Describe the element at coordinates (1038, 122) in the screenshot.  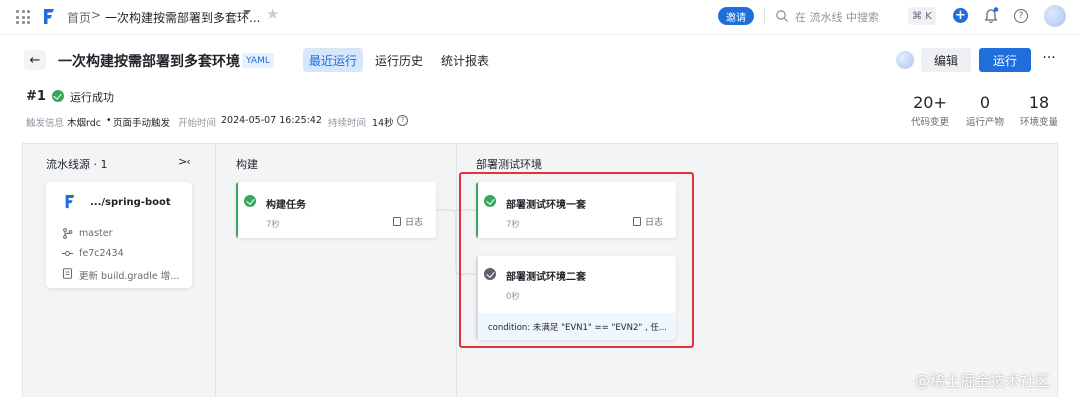
I see `stat-env-vars-label: 环境变量` at that location.